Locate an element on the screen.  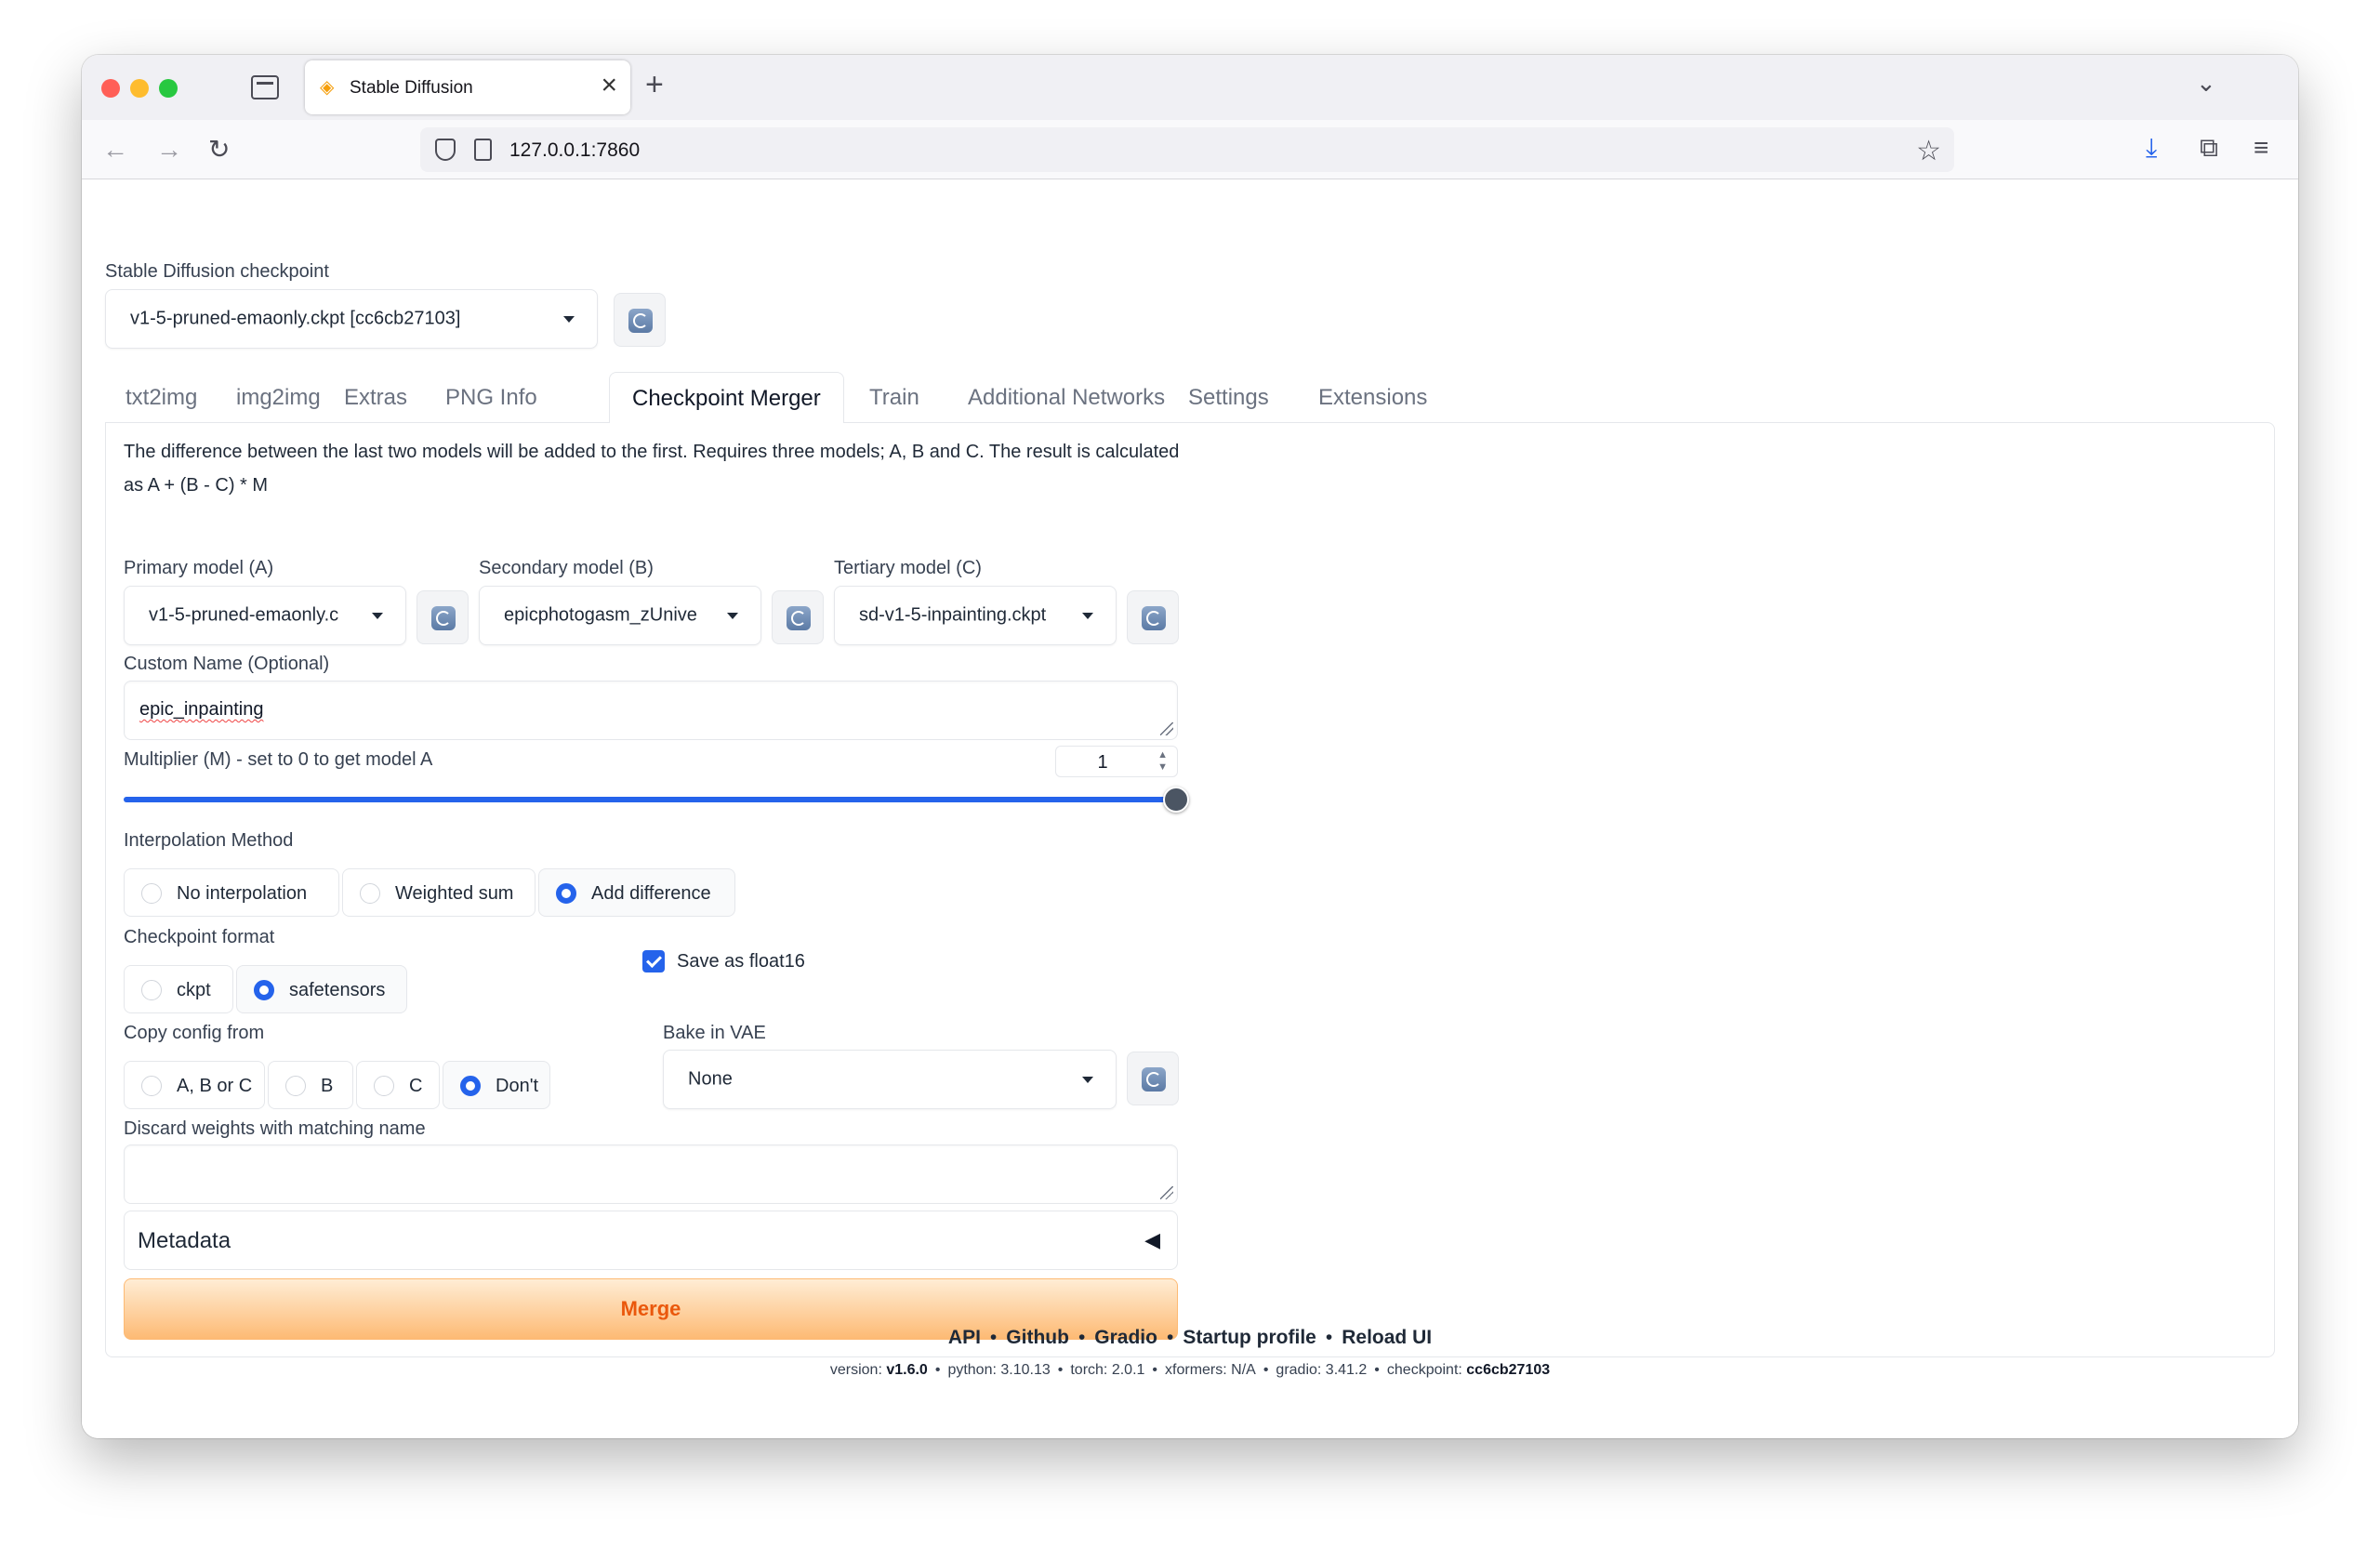
custom-name-label: Custom Name (Optional) is located at coordinates (227, 664).